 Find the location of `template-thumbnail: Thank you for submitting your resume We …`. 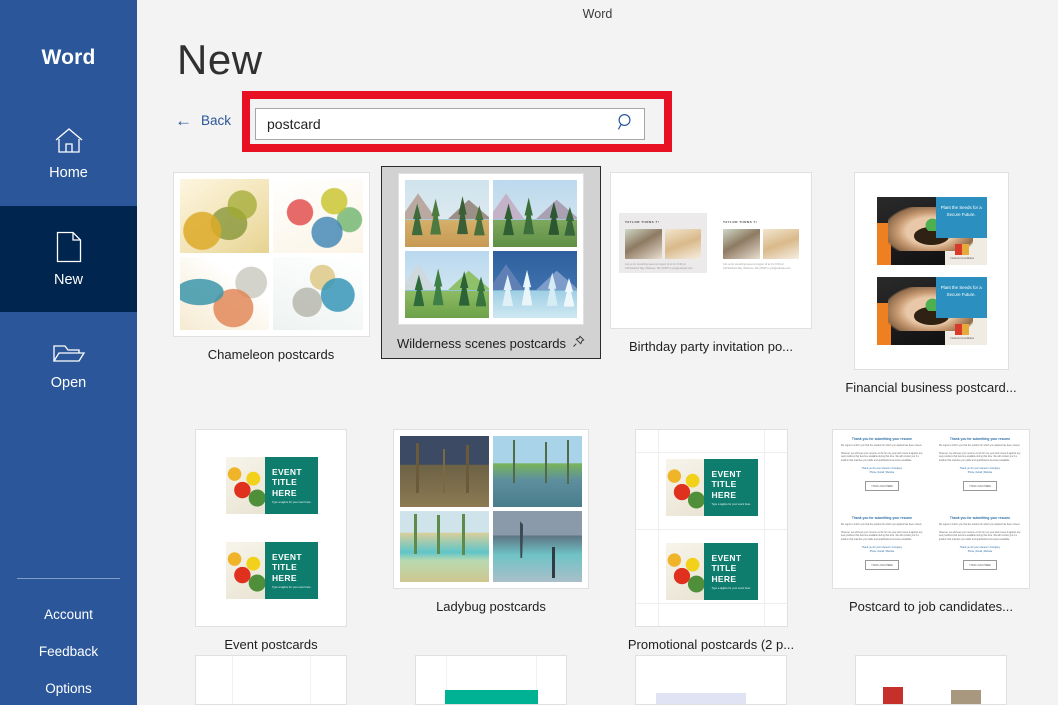

template-thumbnail: Thank you for submitting your resume We … is located at coordinates (931, 509).